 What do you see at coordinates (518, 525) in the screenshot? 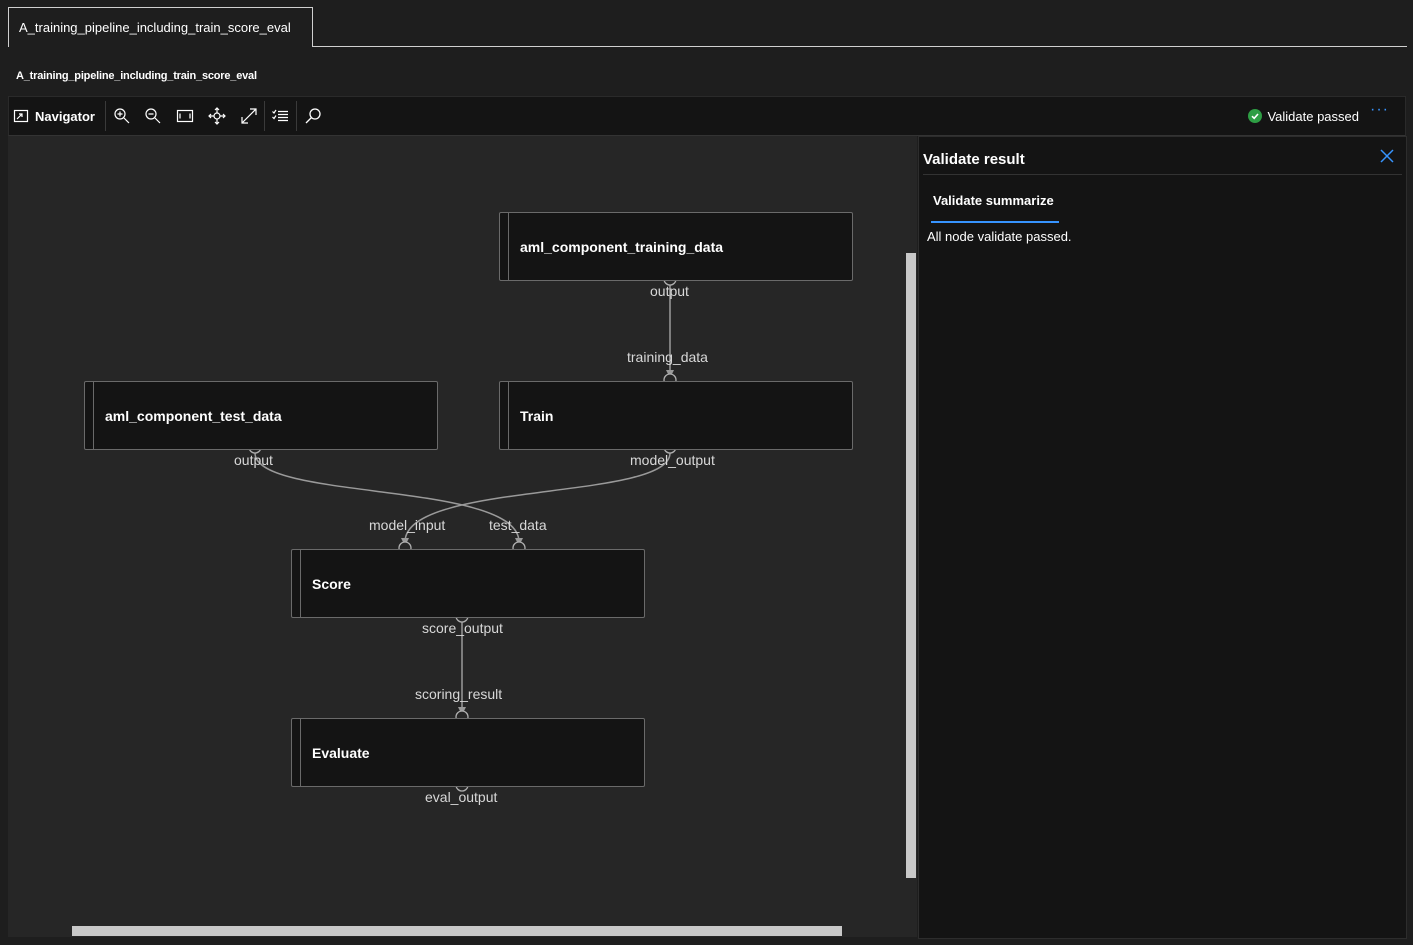
I see `port-label-score-test-input: test_data` at bounding box center [518, 525].